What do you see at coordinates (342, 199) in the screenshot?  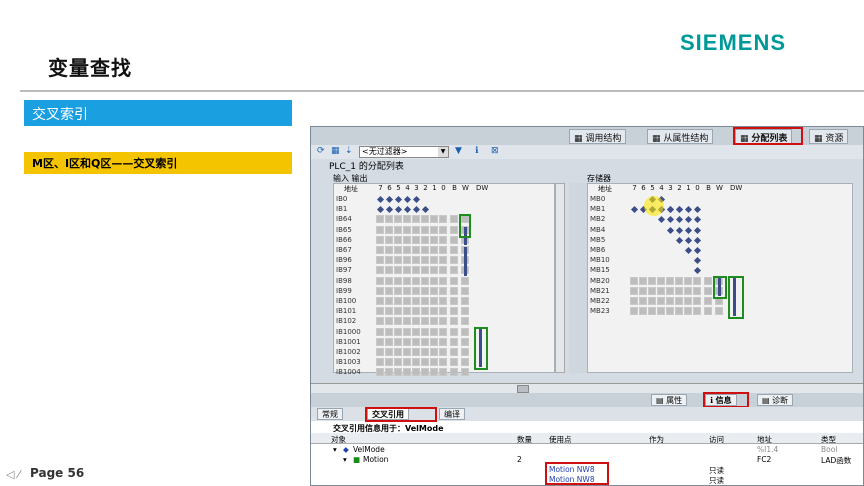 I see `grid-row-address: IB0` at bounding box center [342, 199].